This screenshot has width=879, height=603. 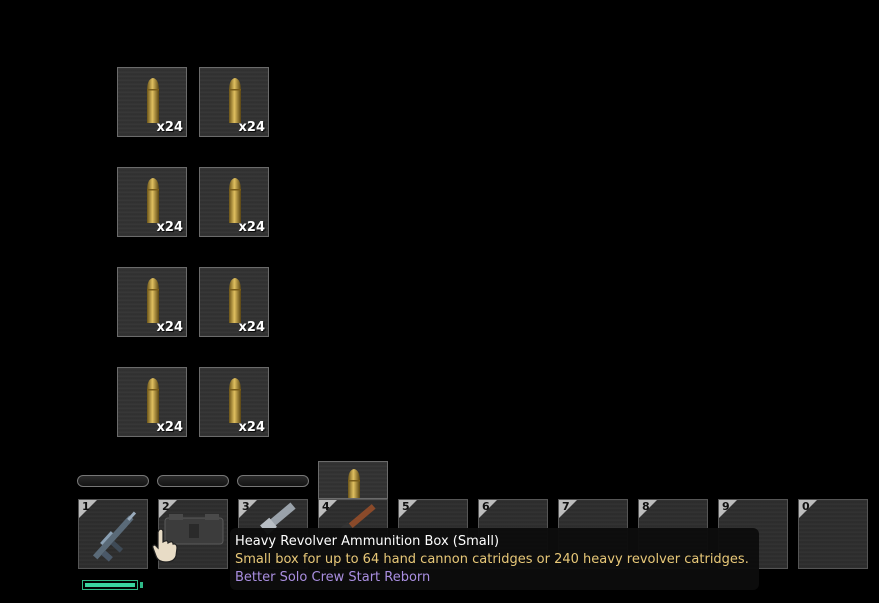 I want to click on container-slot-8: x24, so click(x=234, y=402).